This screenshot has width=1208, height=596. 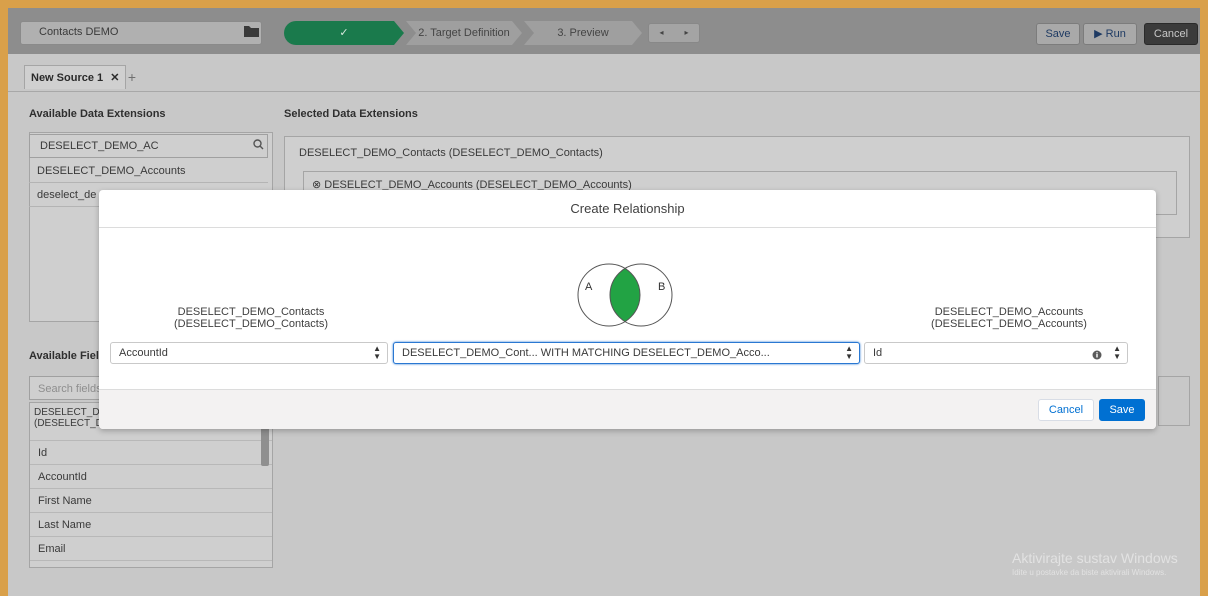 What do you see at coordinates (1110, 34) in the screenshot?
I see `run-button: ▶ Run` at bounding box center [1110, 34].